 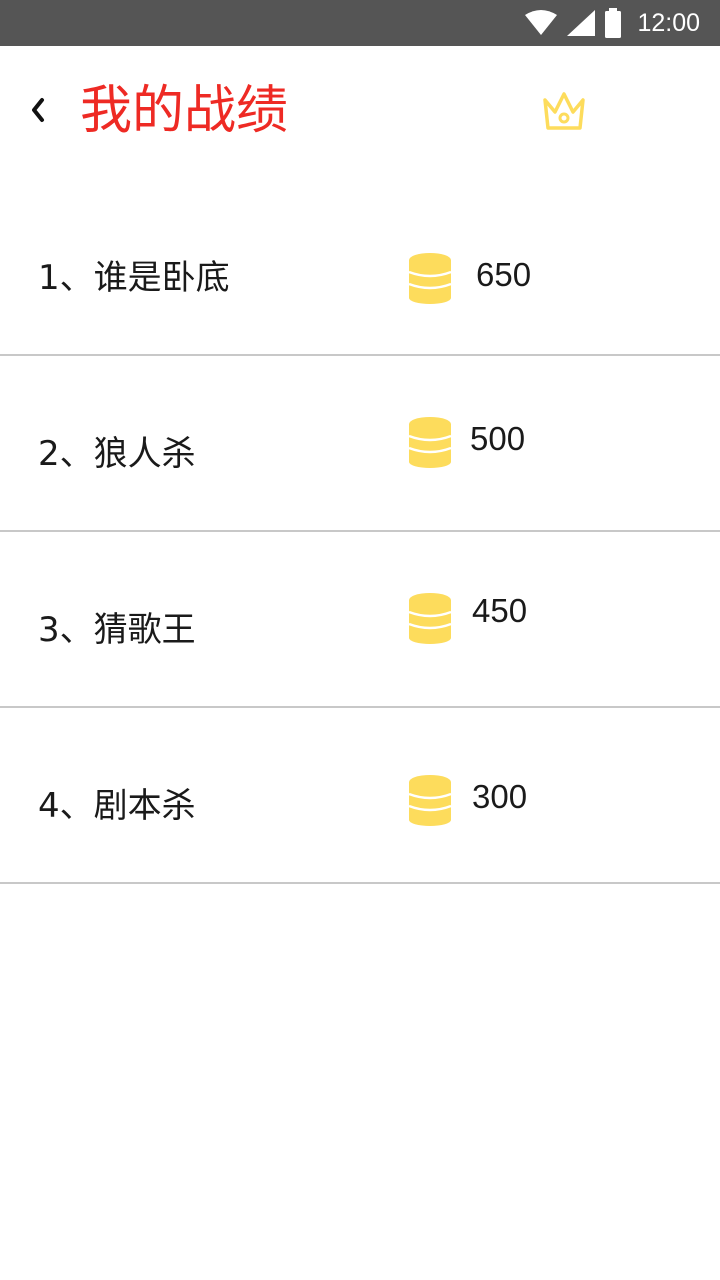 What do you see at coordinates (360, 113) in the screenshot?
I see `header: 我的战绩` at bounding box center [360, 113].